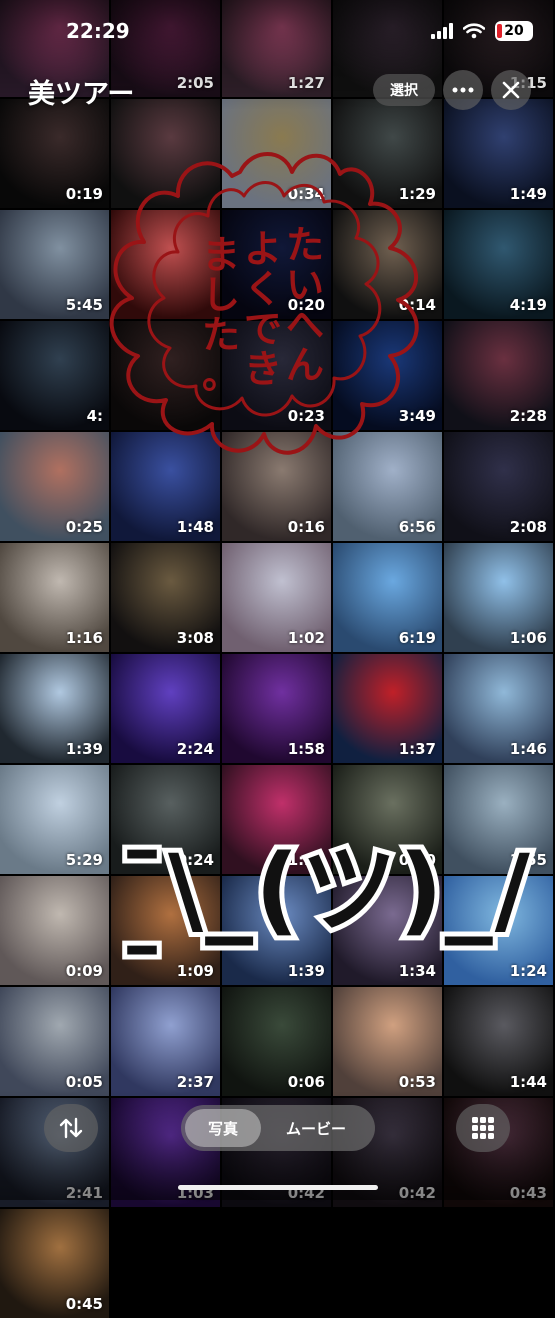  Describe the element at coordinates (54, 708) in the screenshot. I see `video-thumbnail: 1:39` at that location.